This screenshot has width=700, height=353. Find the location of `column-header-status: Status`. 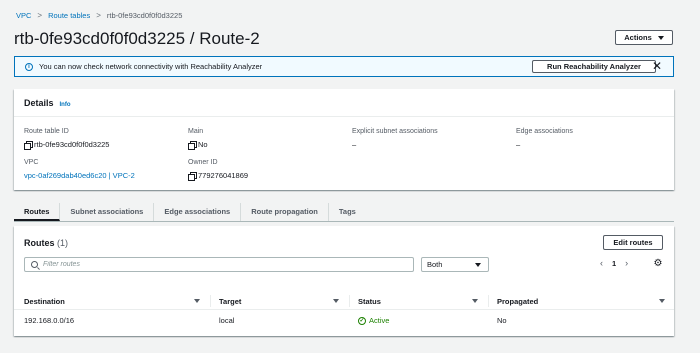

column-header-status: Status is located at coordinates (369, 301).